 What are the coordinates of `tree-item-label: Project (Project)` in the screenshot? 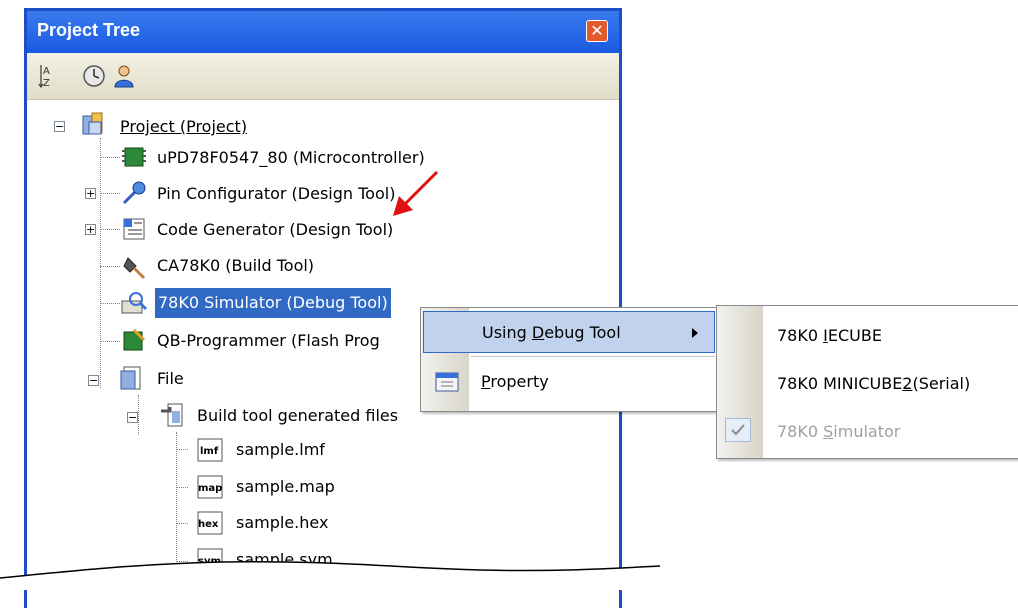 It's located at (184, 126).